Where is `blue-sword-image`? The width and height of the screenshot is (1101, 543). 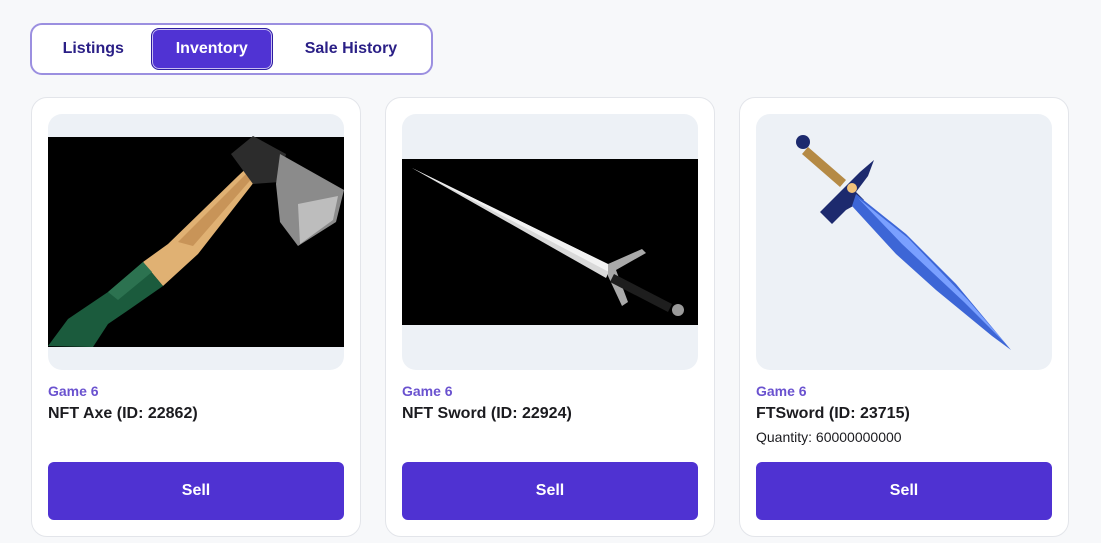 blue-sword-image is located at coordinates (903, 242).